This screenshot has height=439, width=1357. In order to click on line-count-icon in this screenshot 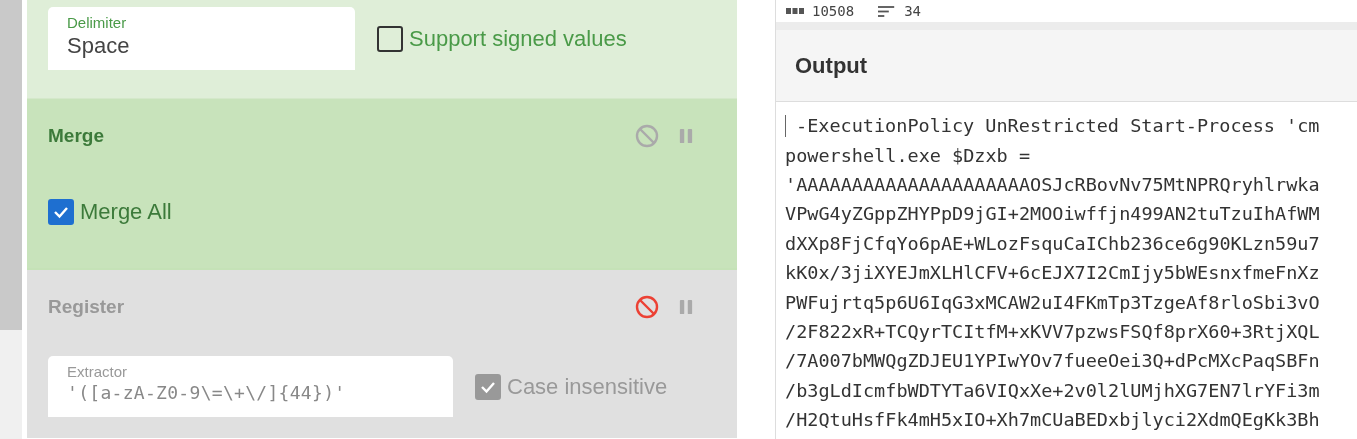, I will do `click(887, 11)`.